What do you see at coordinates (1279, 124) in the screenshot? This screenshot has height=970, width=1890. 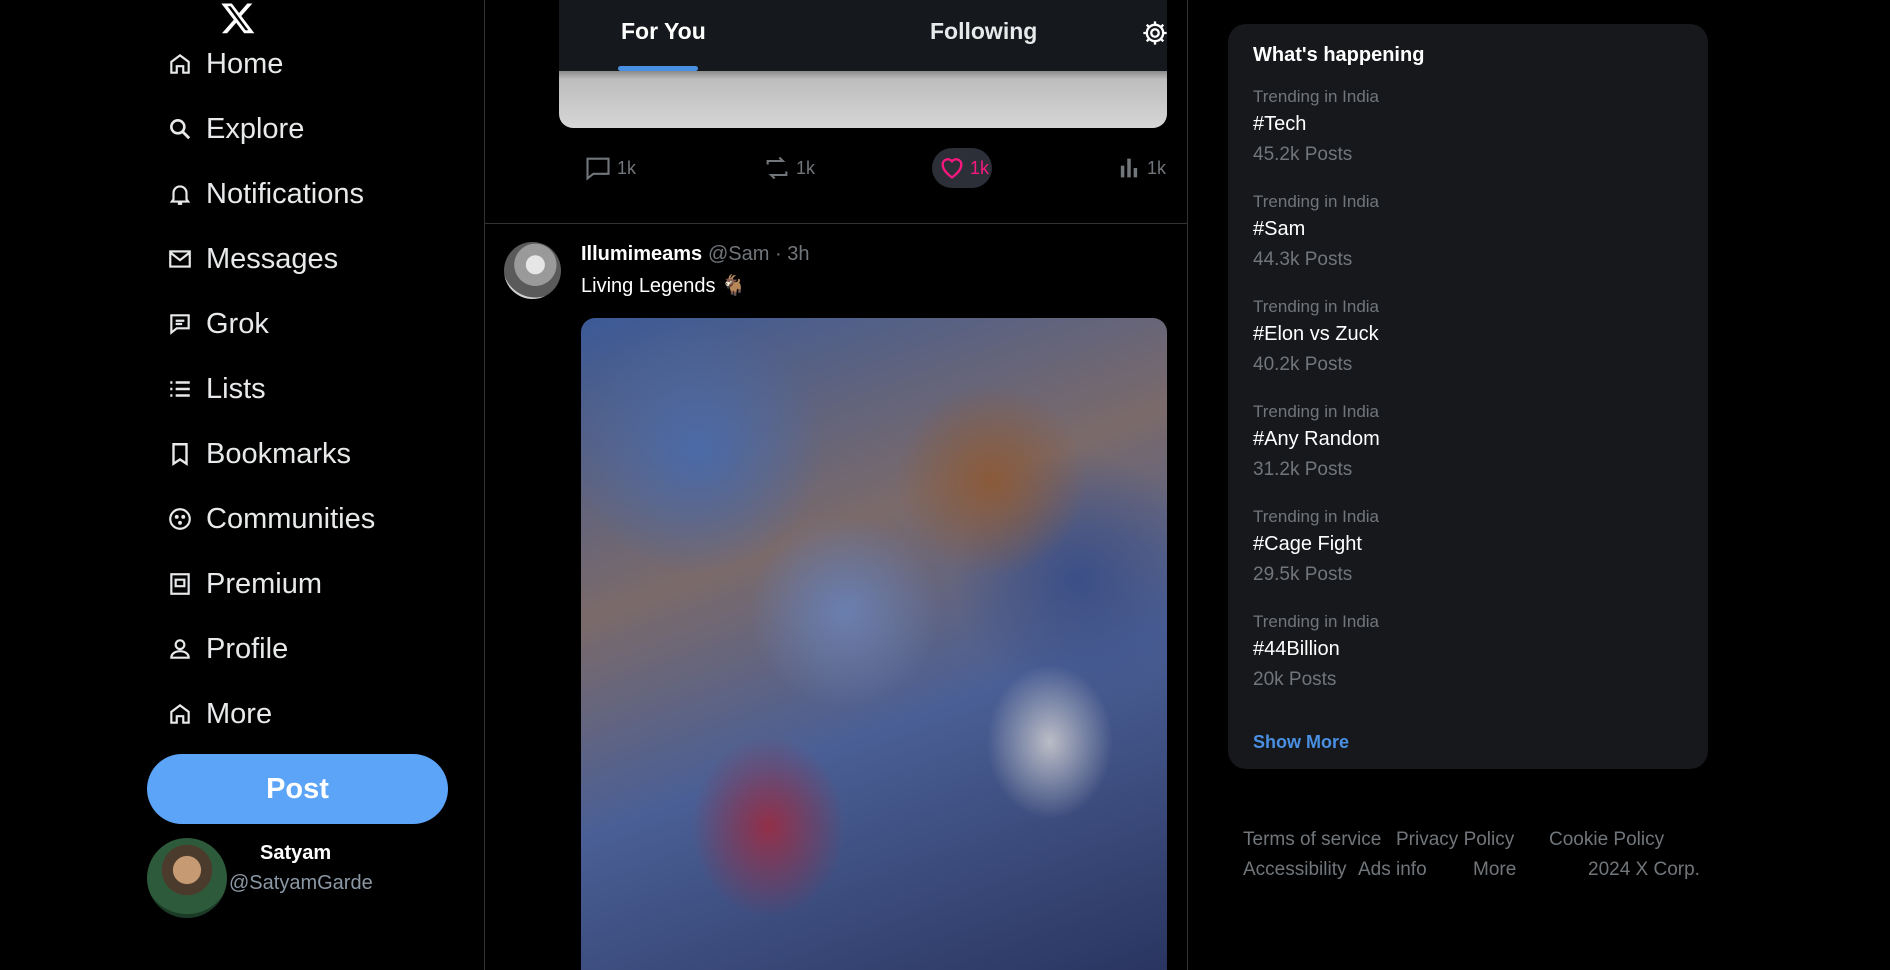 I see `trend-tag: #Tech` at bounding box center [1279, 124].